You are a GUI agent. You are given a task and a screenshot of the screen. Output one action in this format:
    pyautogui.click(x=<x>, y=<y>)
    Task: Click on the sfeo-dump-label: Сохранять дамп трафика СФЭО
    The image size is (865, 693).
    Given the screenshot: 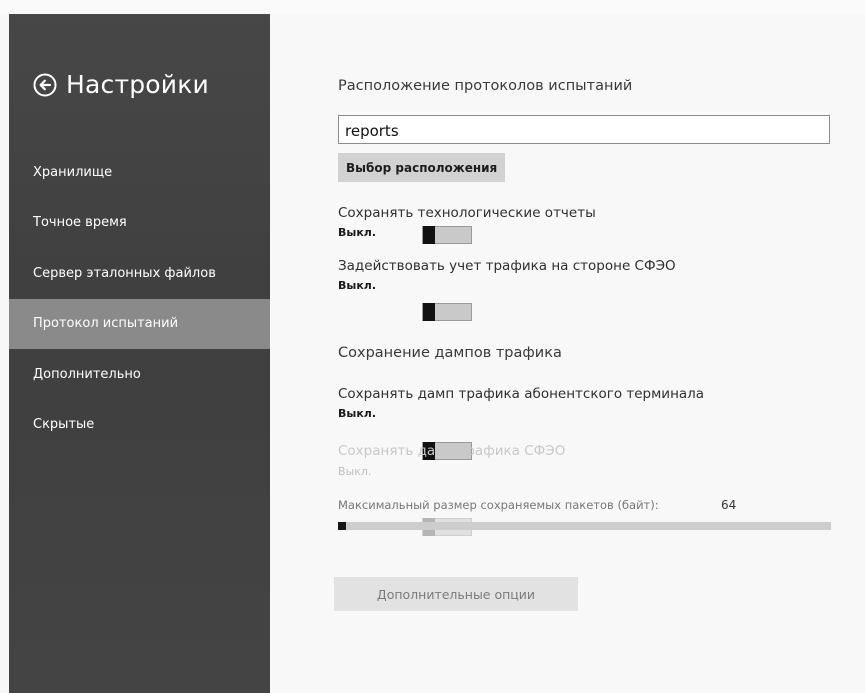 What is the action you would take?
    pyautogui.click(x=452, y=451)
    